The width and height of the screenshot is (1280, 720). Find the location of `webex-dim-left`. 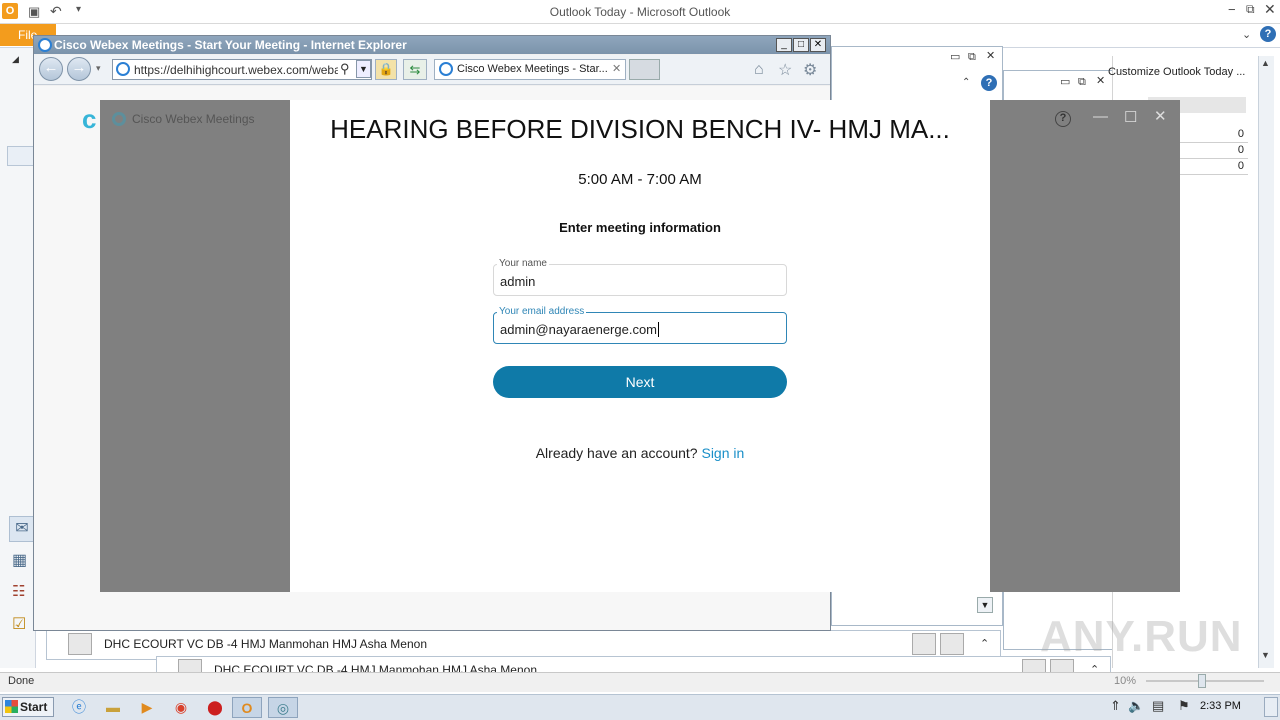

webex-dim-left is located at coordinates (195, 346).